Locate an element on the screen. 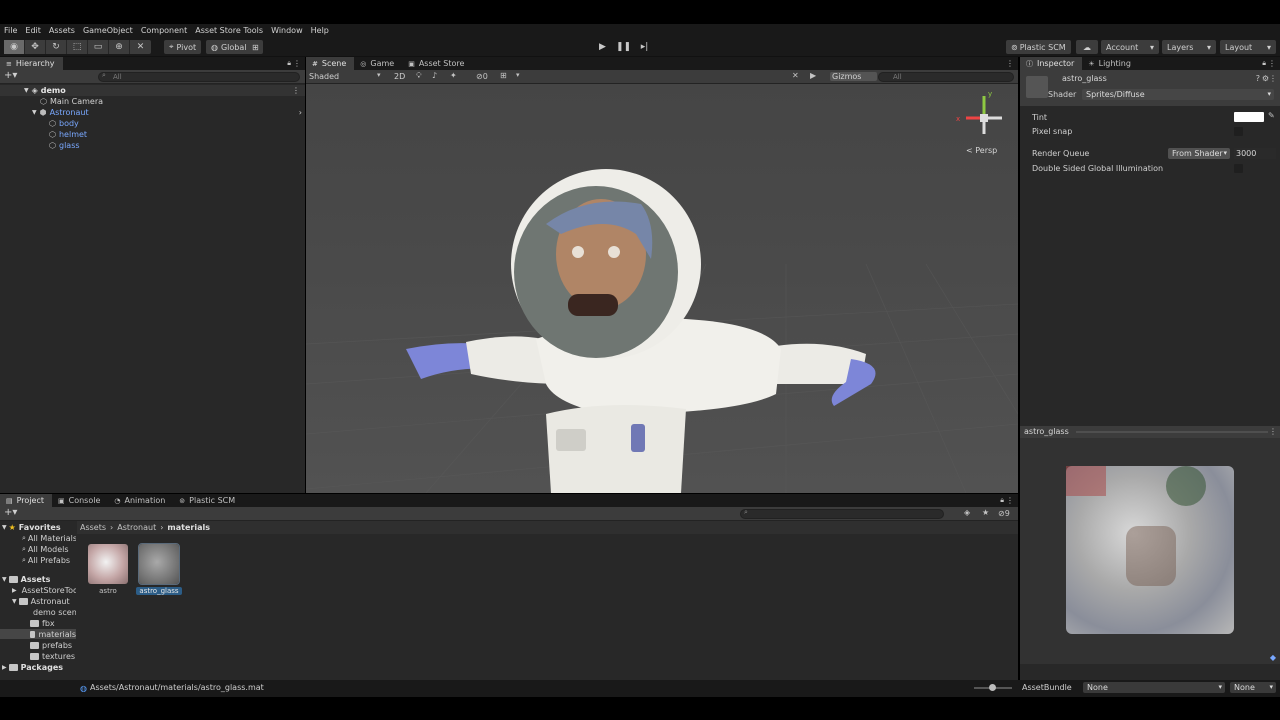 The height and width of the screenshot is (720, 1280). slider-thumb is located at coordinates (992, 687).